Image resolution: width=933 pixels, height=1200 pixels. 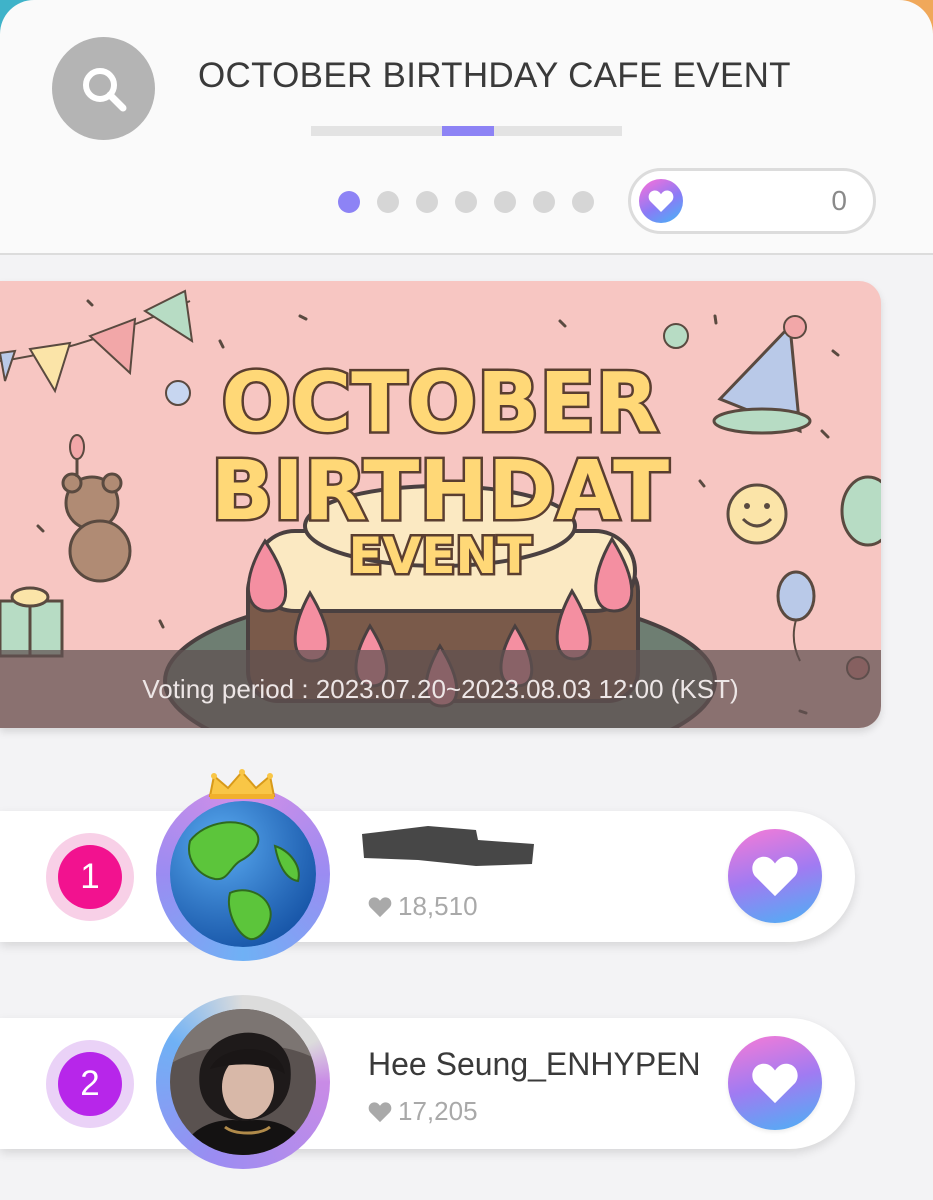 I want to click on heart-count: 0, so click(x=839, y=200).